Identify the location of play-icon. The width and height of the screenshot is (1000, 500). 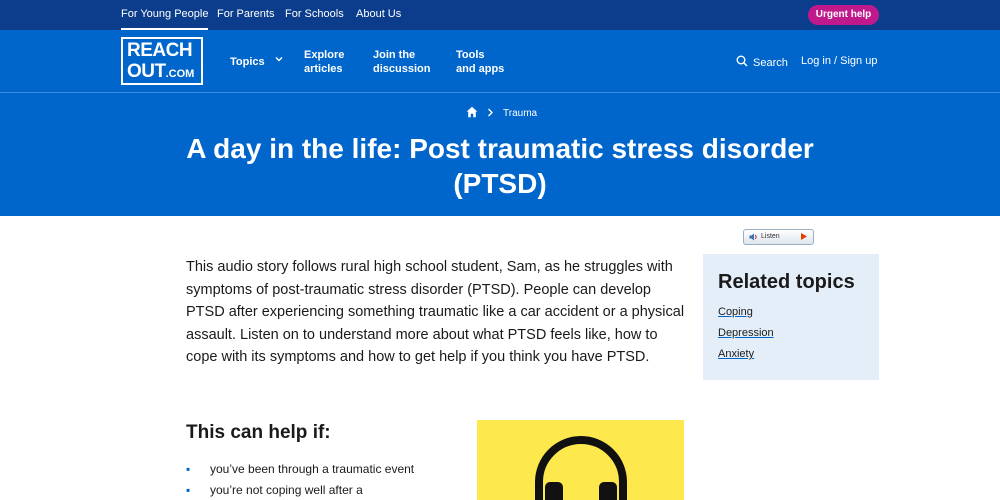
(804, 237).